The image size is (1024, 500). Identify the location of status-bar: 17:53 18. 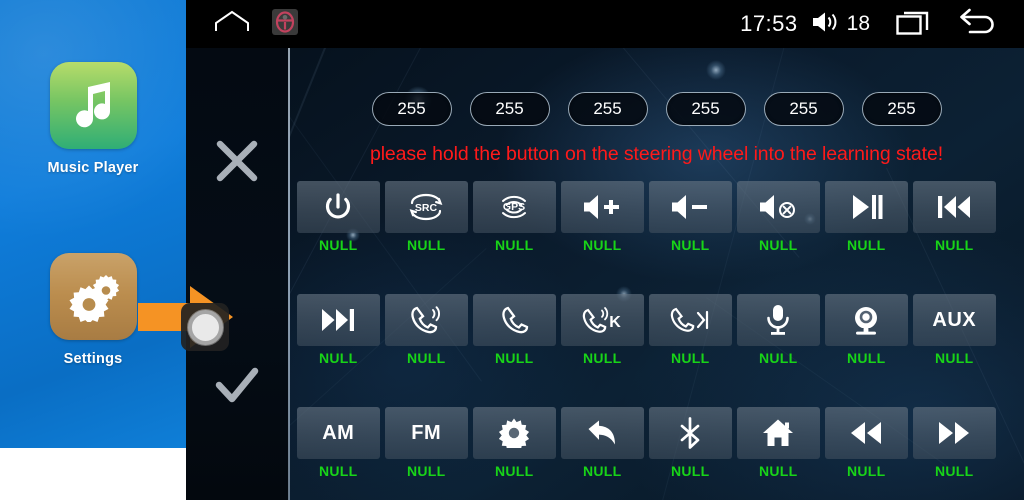
(605, 24).